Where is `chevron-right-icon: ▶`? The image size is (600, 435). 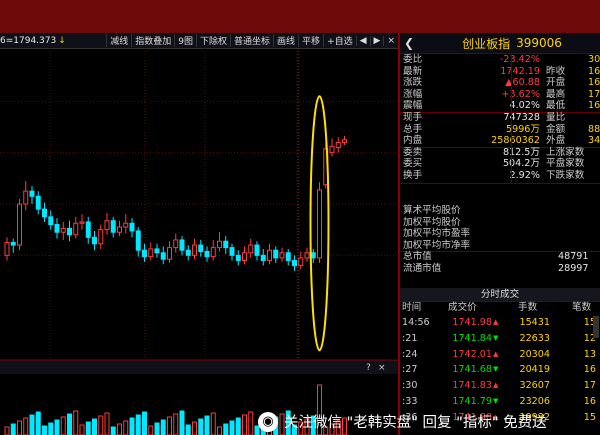
chevron-right-icon: ▶ is located at coordinates (376, 40).